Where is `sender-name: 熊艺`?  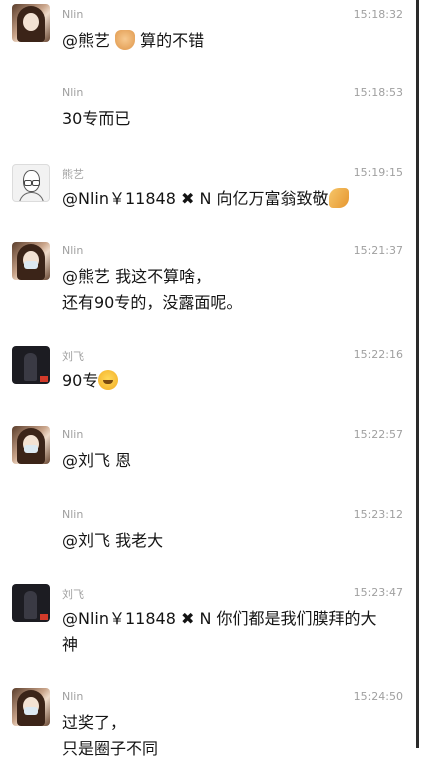 sender-name: 熊艺 is located at coordinates (73, 174).